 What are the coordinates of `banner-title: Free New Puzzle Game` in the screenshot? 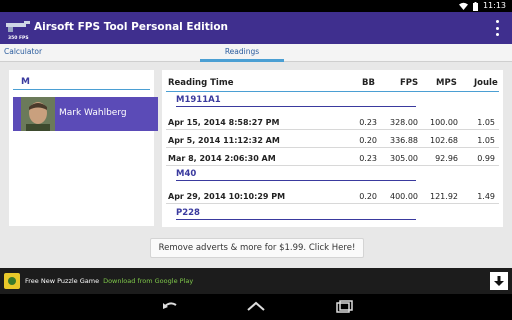 It's located at (62, 281).